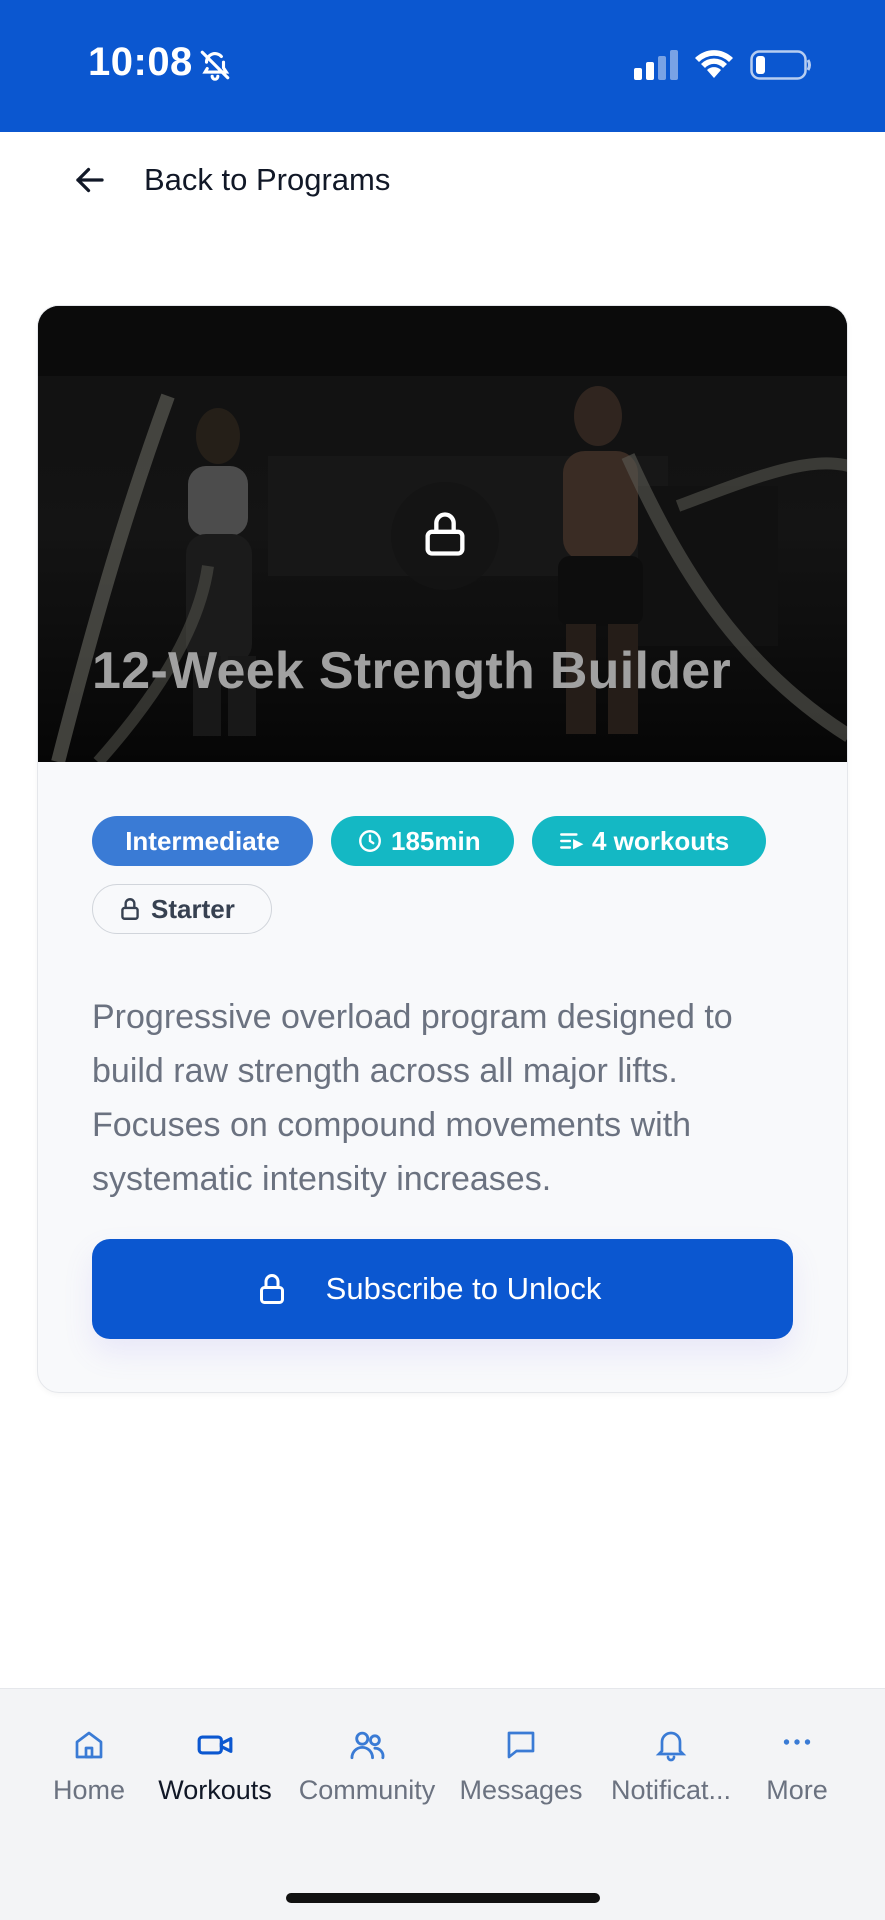 The image size is (885, 1920). Describe the element at coordinates (463, 1288) in the screenshot. I see `subscribe-button-label: Subscribe to Unlock` at that location.